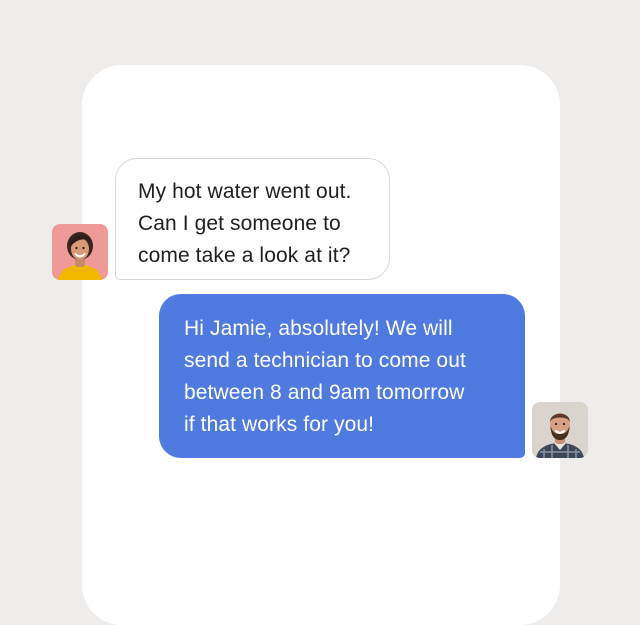 The height and width of the screenshot is (625, 640). I want to click on message-line: between 8 and 9am tomorrow, so click(324, 392).